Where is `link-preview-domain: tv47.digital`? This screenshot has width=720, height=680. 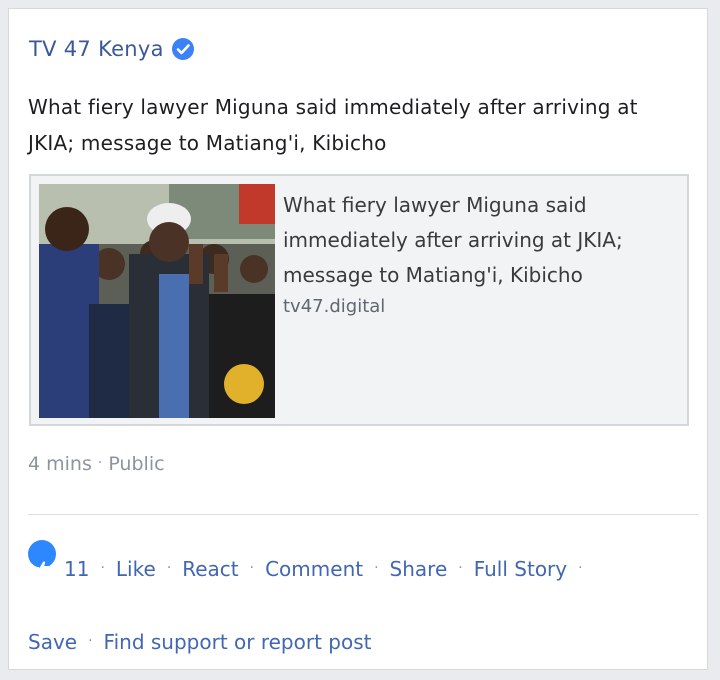
link-preview-domain: tv47.digital is located at coordinates (334, 306).